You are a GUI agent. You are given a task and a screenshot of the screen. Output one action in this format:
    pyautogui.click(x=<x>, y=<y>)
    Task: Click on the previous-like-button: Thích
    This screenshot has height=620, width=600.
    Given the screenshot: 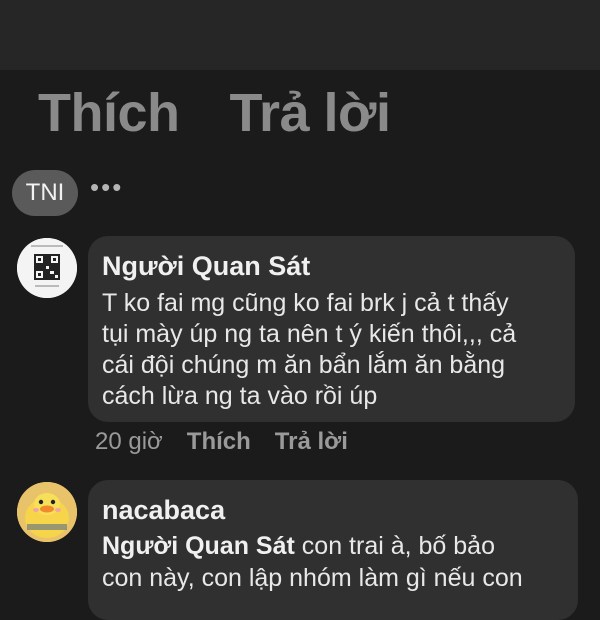 What is the action you would take?
    pyautogui.click(x=109, y=113)
    